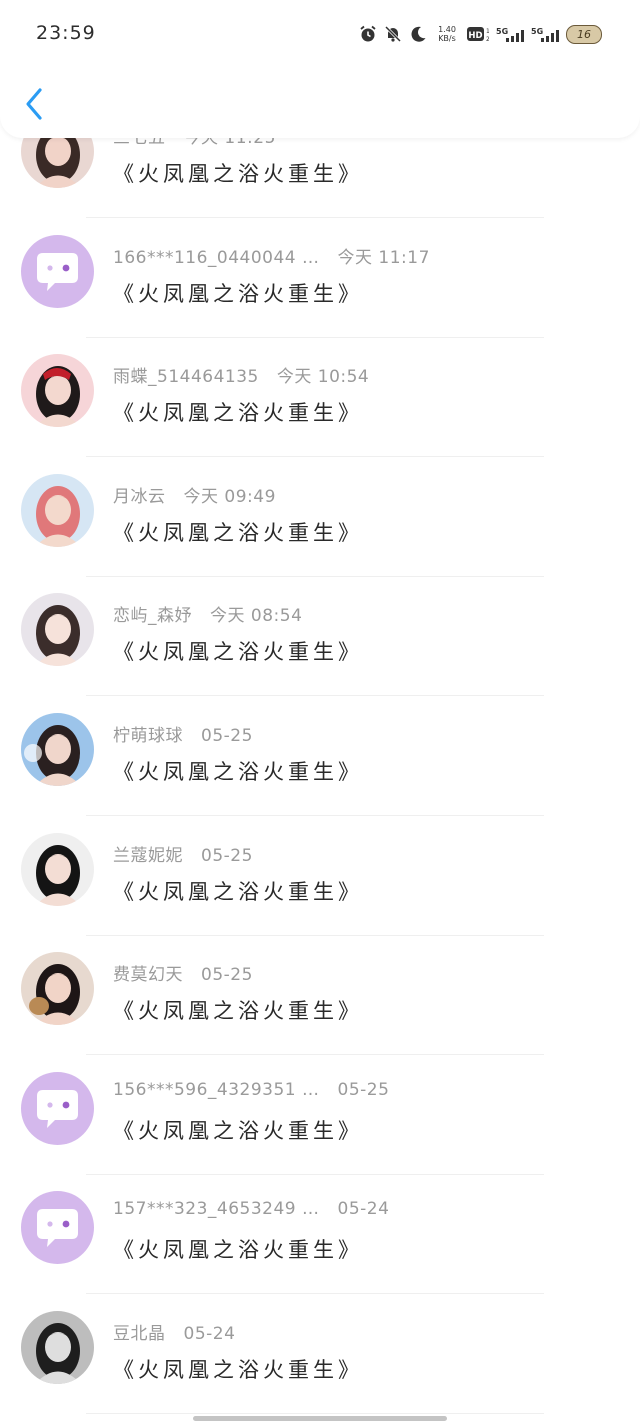 The image size is (640, 1423). I want to click on hd-icon: HD 1 2, so click(478, 35).